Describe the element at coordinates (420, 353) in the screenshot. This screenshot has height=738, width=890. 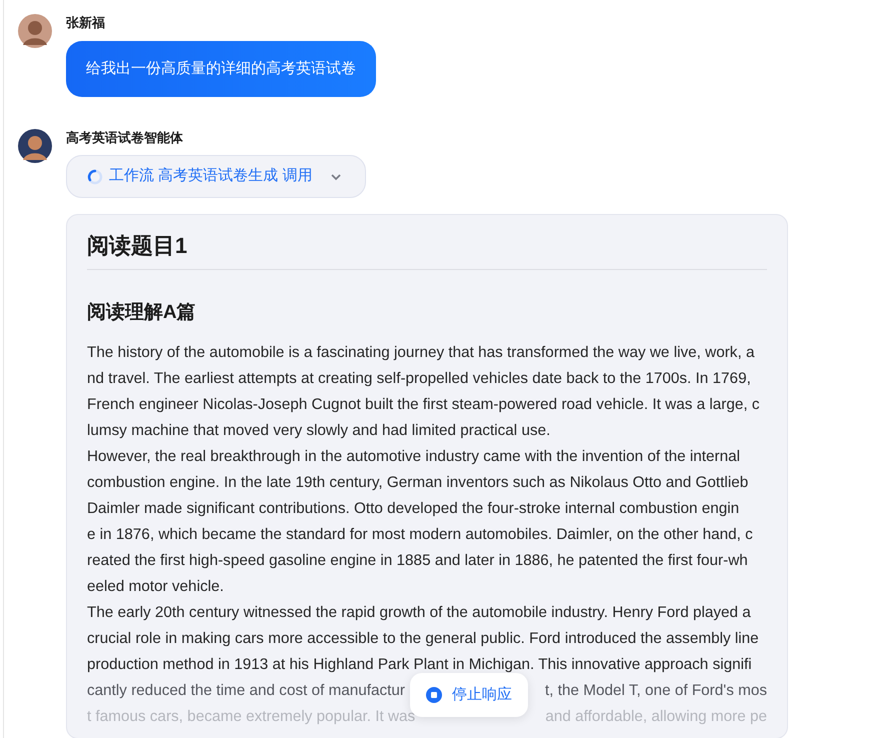
I see `paragraph-line: The history of the automobile is a fascinating journey that has transformed the way we live, work, a` at that location.